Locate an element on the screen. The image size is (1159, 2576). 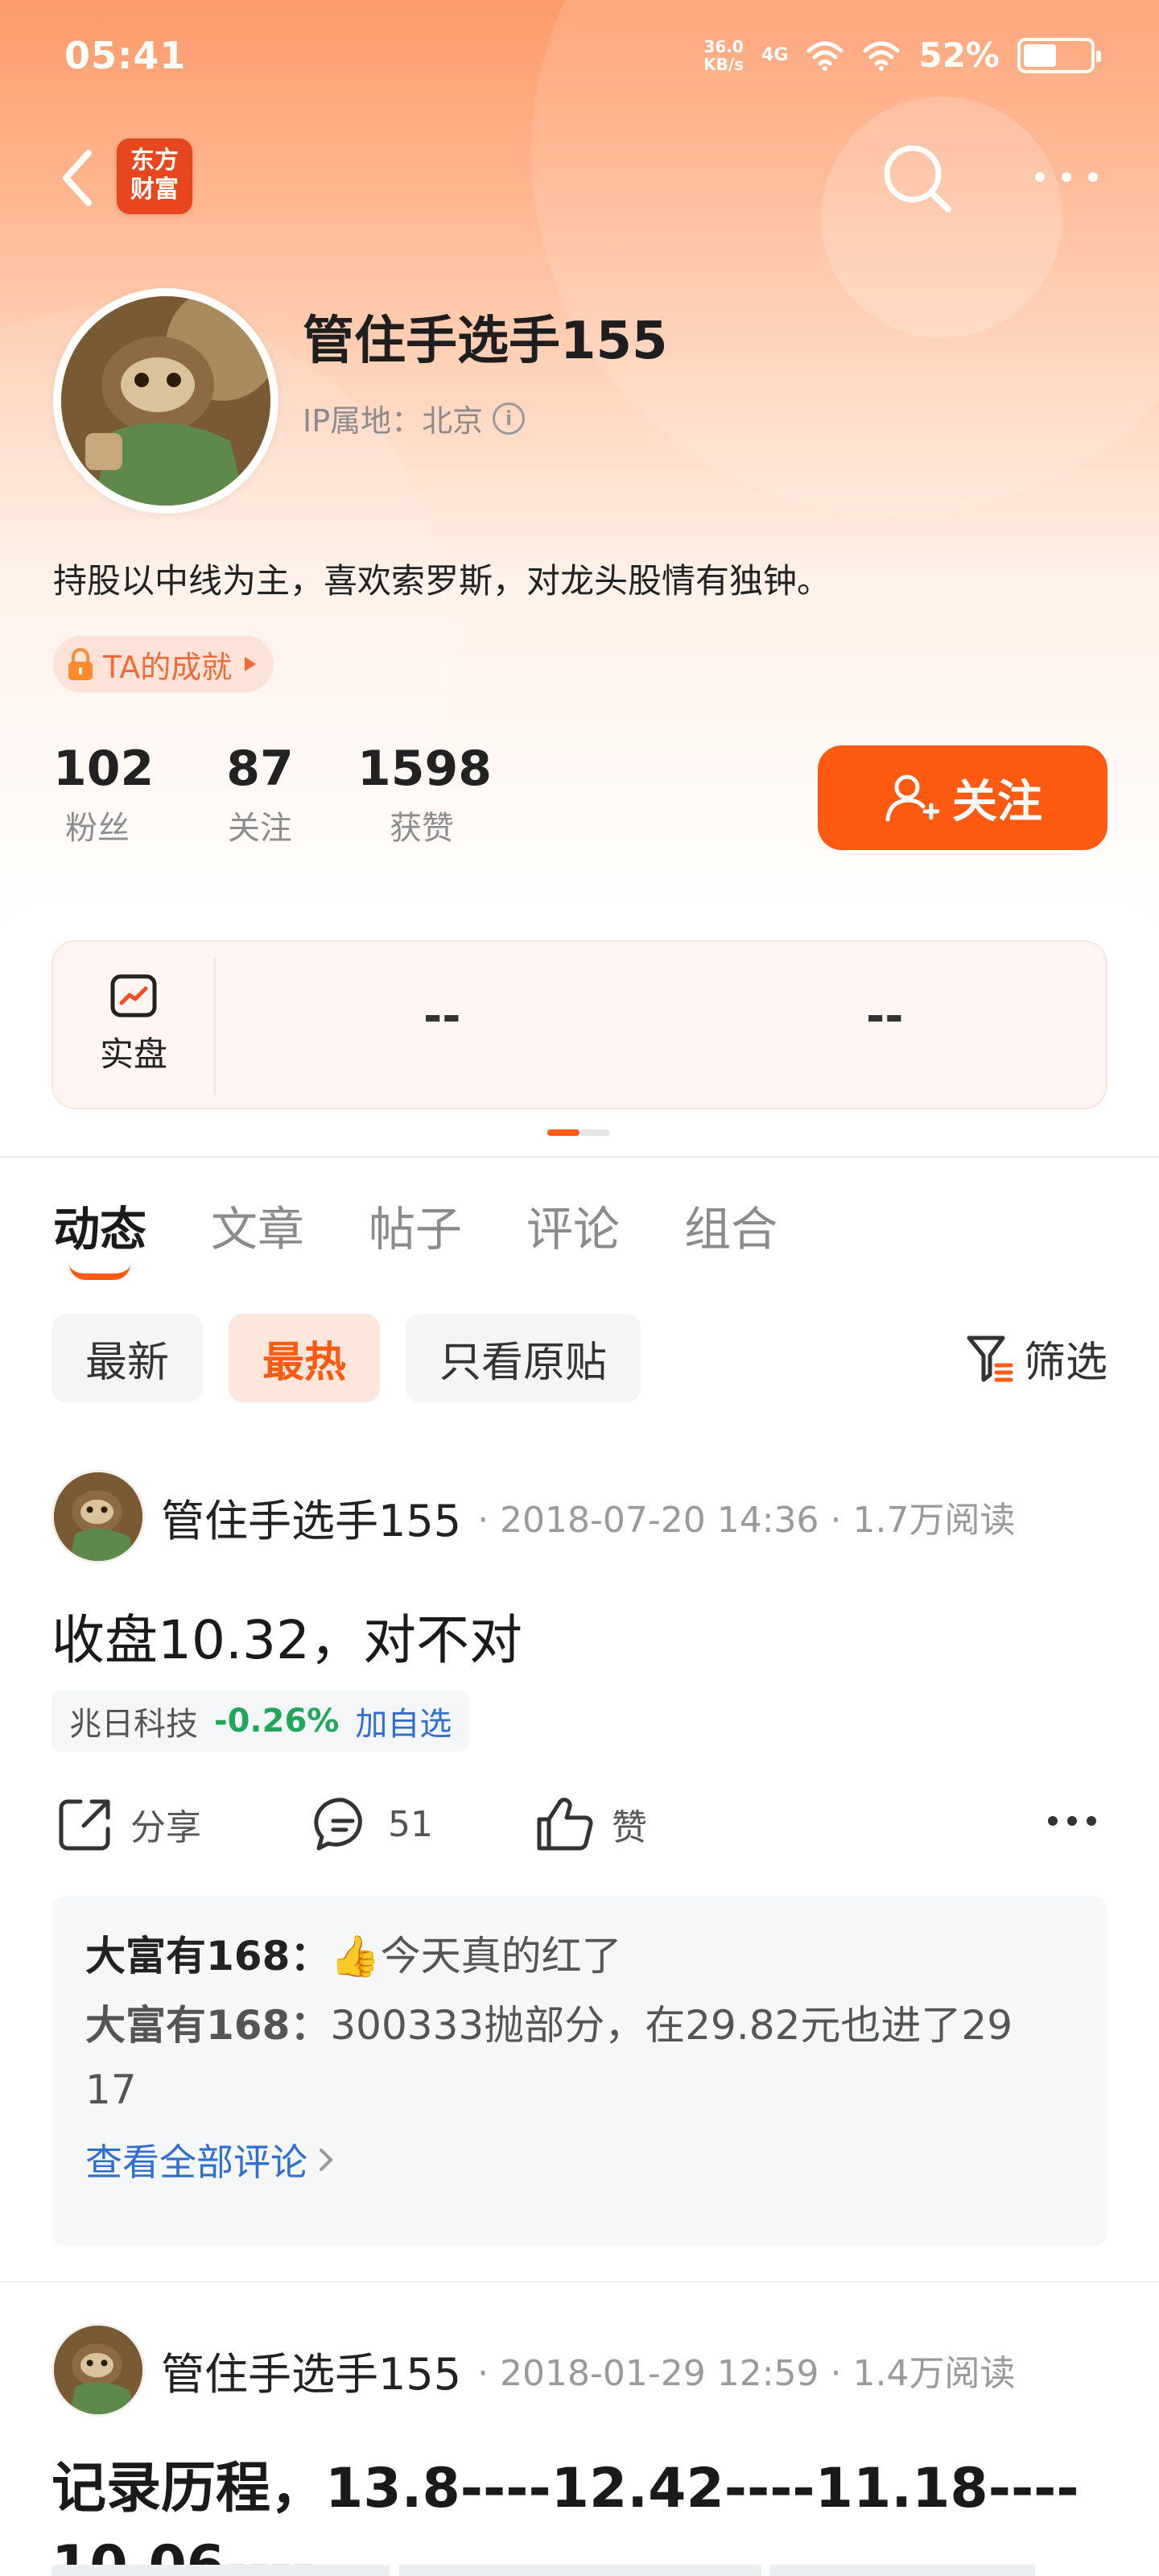
stock-name: 兆日科技 is located at coordinates (133, 1724).